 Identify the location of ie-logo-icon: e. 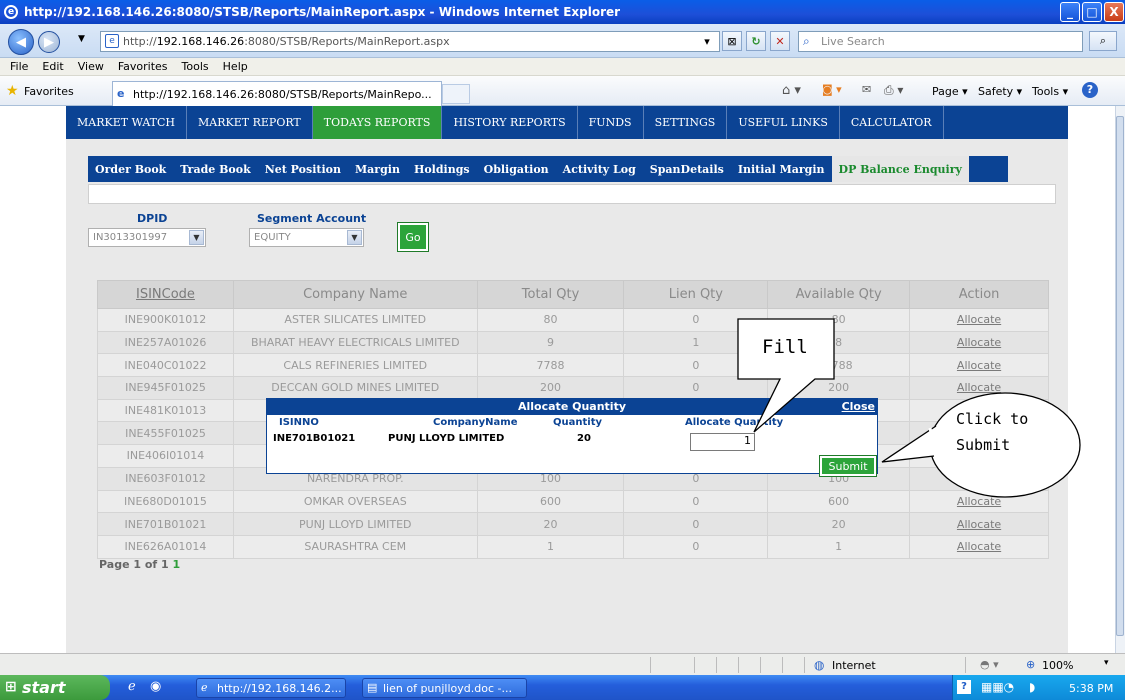
(11, 12).